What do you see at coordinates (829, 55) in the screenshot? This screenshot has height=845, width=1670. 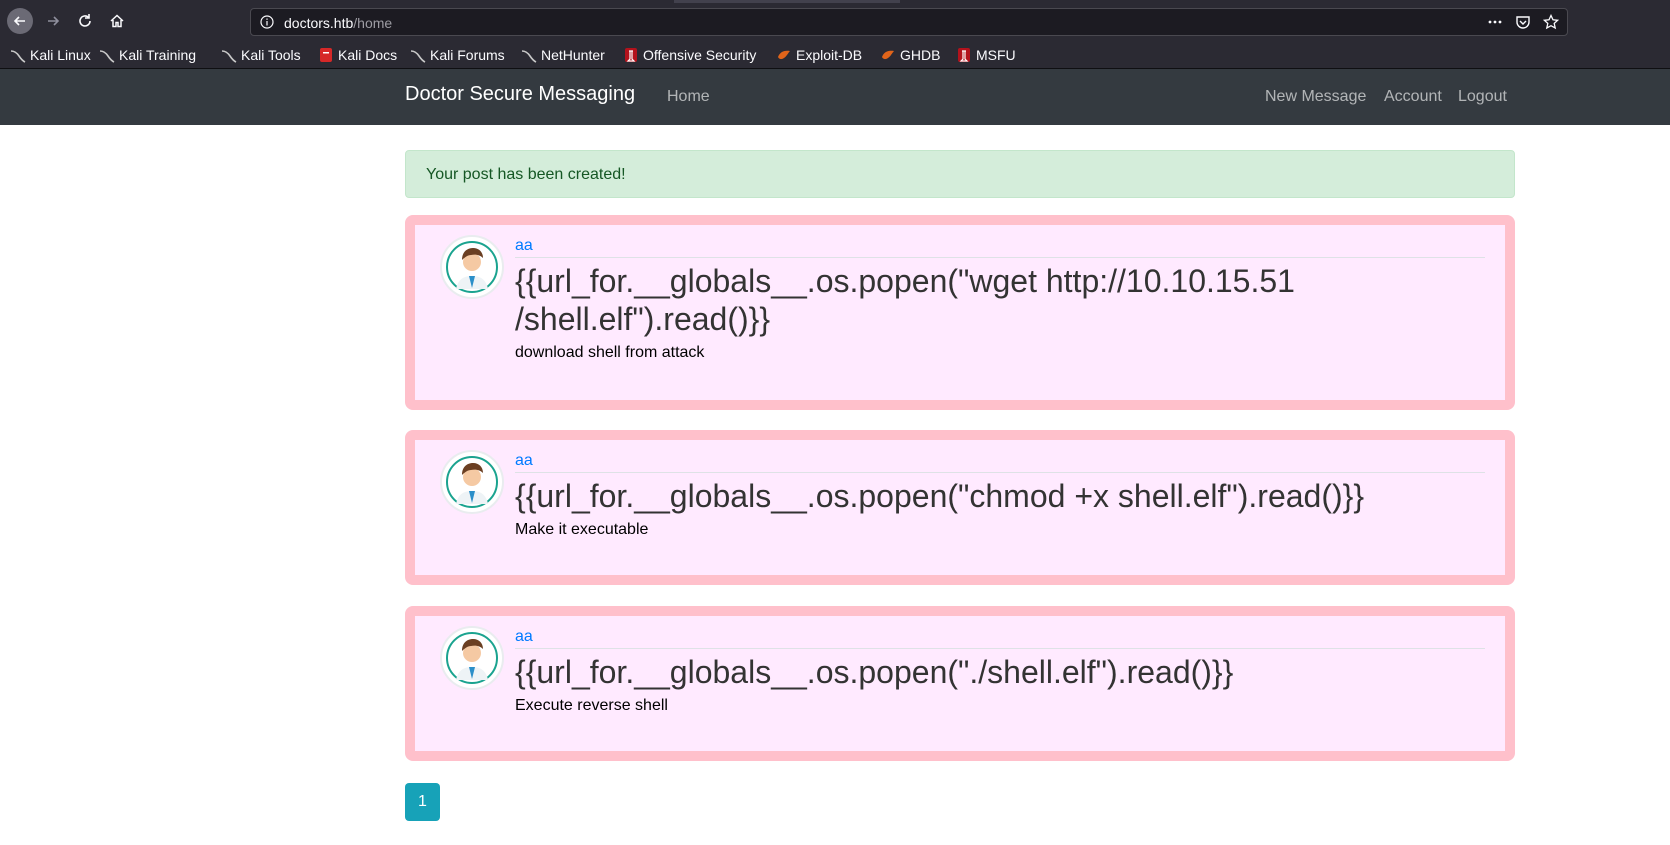 I see `bookmark-label: Exploit-DB` at bounding box center [829, 55].